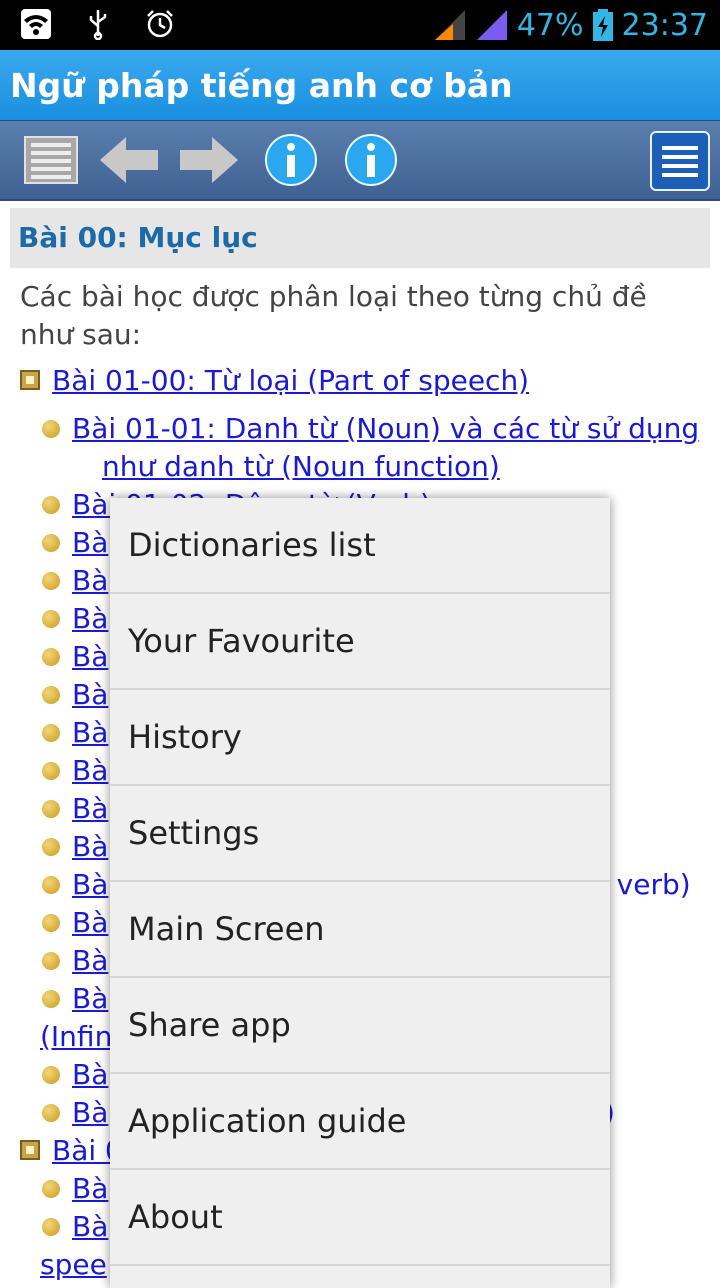 This screenshot has width=720, height=1288. What do you see at coordinates (602, 25) in the screenshot?
I see `battery-charging-icon` at bounding box center [602, 25].